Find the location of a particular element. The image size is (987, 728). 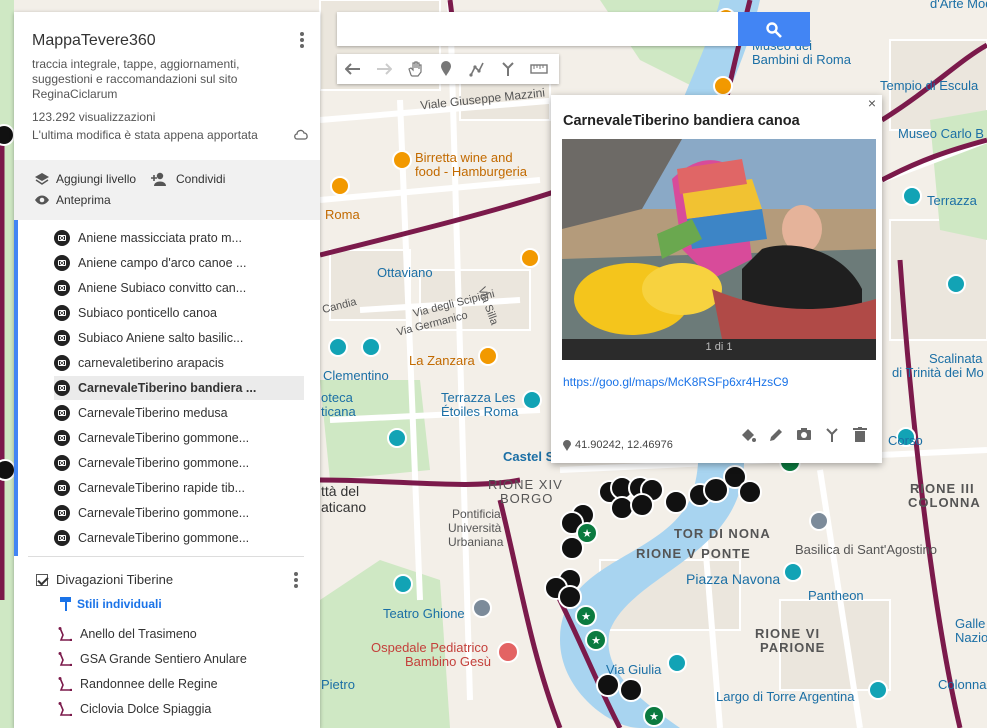

map-label: Museo Carlo B is located at coordinates (941, 133).